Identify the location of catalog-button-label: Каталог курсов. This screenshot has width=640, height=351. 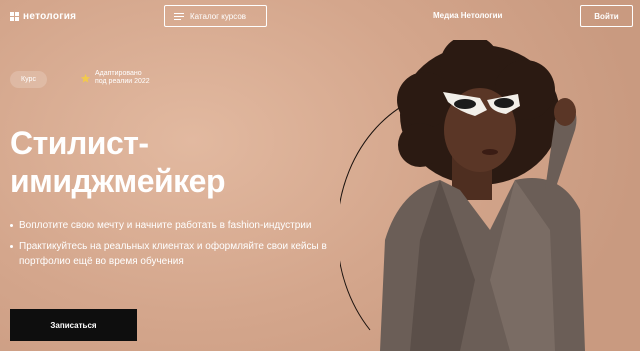
(218, 16).